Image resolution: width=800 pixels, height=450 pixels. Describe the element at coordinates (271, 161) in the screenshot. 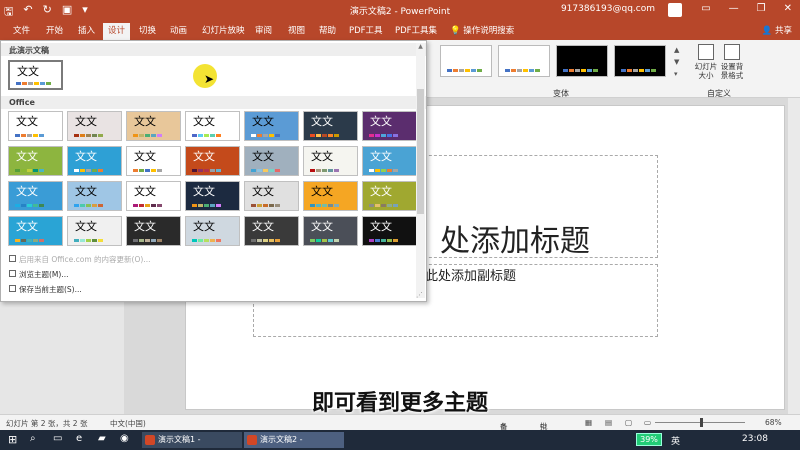

I see `theme-frame: 文文` at that location.